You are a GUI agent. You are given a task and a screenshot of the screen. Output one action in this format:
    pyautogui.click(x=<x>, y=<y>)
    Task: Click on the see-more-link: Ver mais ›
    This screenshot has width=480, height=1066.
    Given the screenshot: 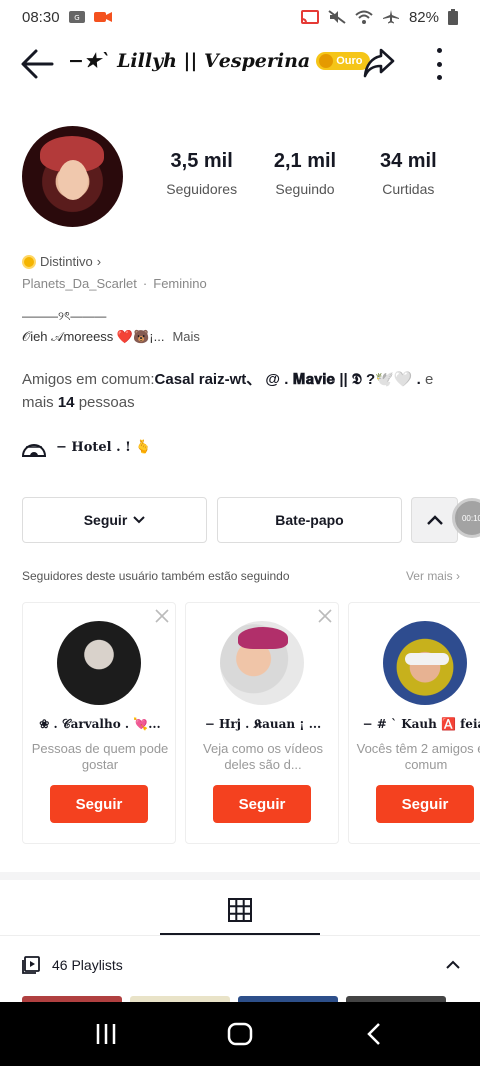 What is the action you would take?
    pyautogui.click(x=433, y=576)
    